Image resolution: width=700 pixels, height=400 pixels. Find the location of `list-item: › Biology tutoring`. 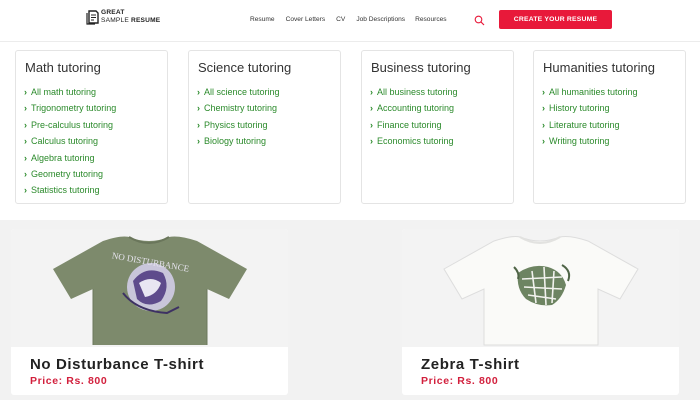

list-item: › Biology tutoring is located at coordinates (238, 141).